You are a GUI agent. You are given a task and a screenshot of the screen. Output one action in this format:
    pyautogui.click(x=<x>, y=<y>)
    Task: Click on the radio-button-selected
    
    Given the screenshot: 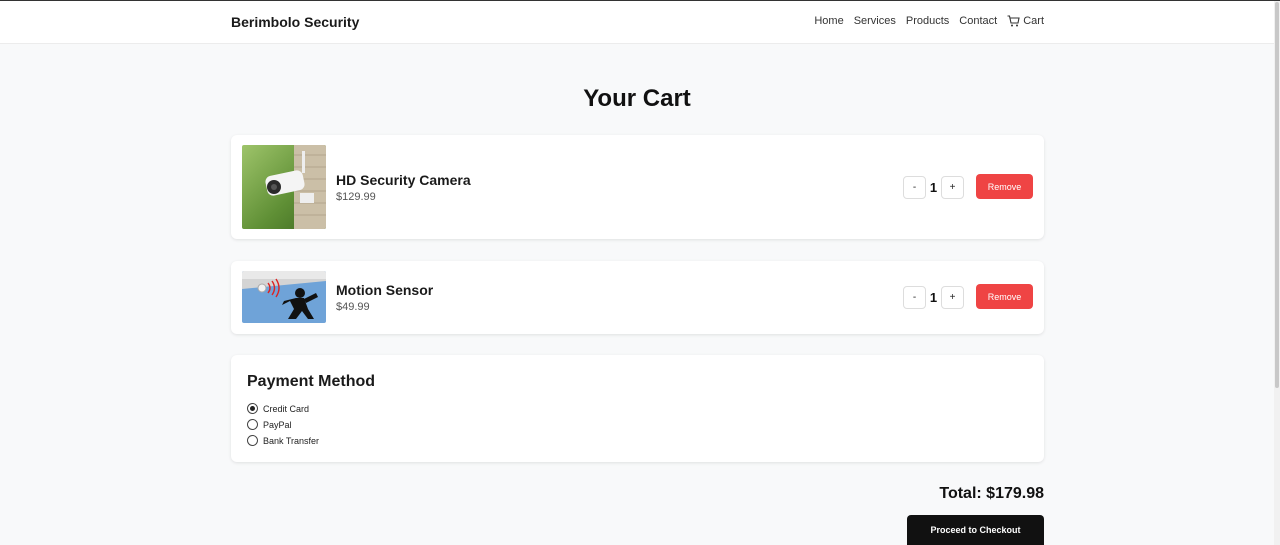 What is the action you would take?
    pyautogui.click(x=252, y=408)
    